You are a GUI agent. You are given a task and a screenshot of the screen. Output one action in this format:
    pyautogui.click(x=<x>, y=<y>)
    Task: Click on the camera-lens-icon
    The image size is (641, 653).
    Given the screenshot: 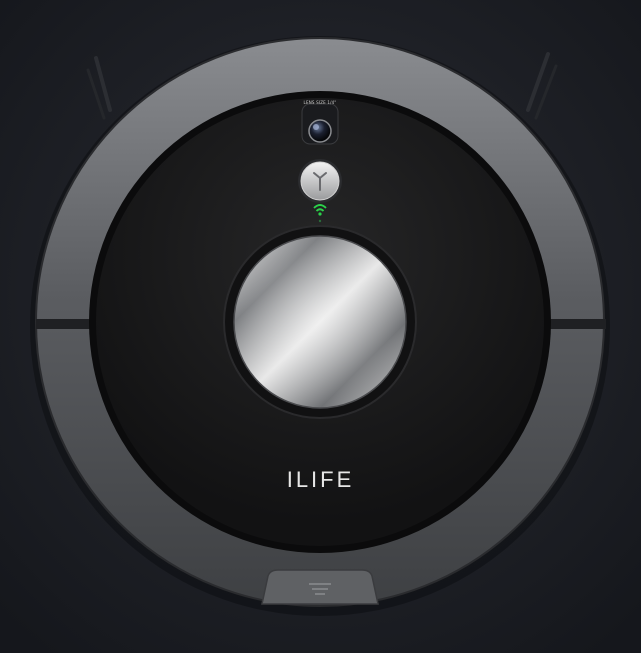 What is the action you would take?
    pyautogui.click(x=320, y=124)
    